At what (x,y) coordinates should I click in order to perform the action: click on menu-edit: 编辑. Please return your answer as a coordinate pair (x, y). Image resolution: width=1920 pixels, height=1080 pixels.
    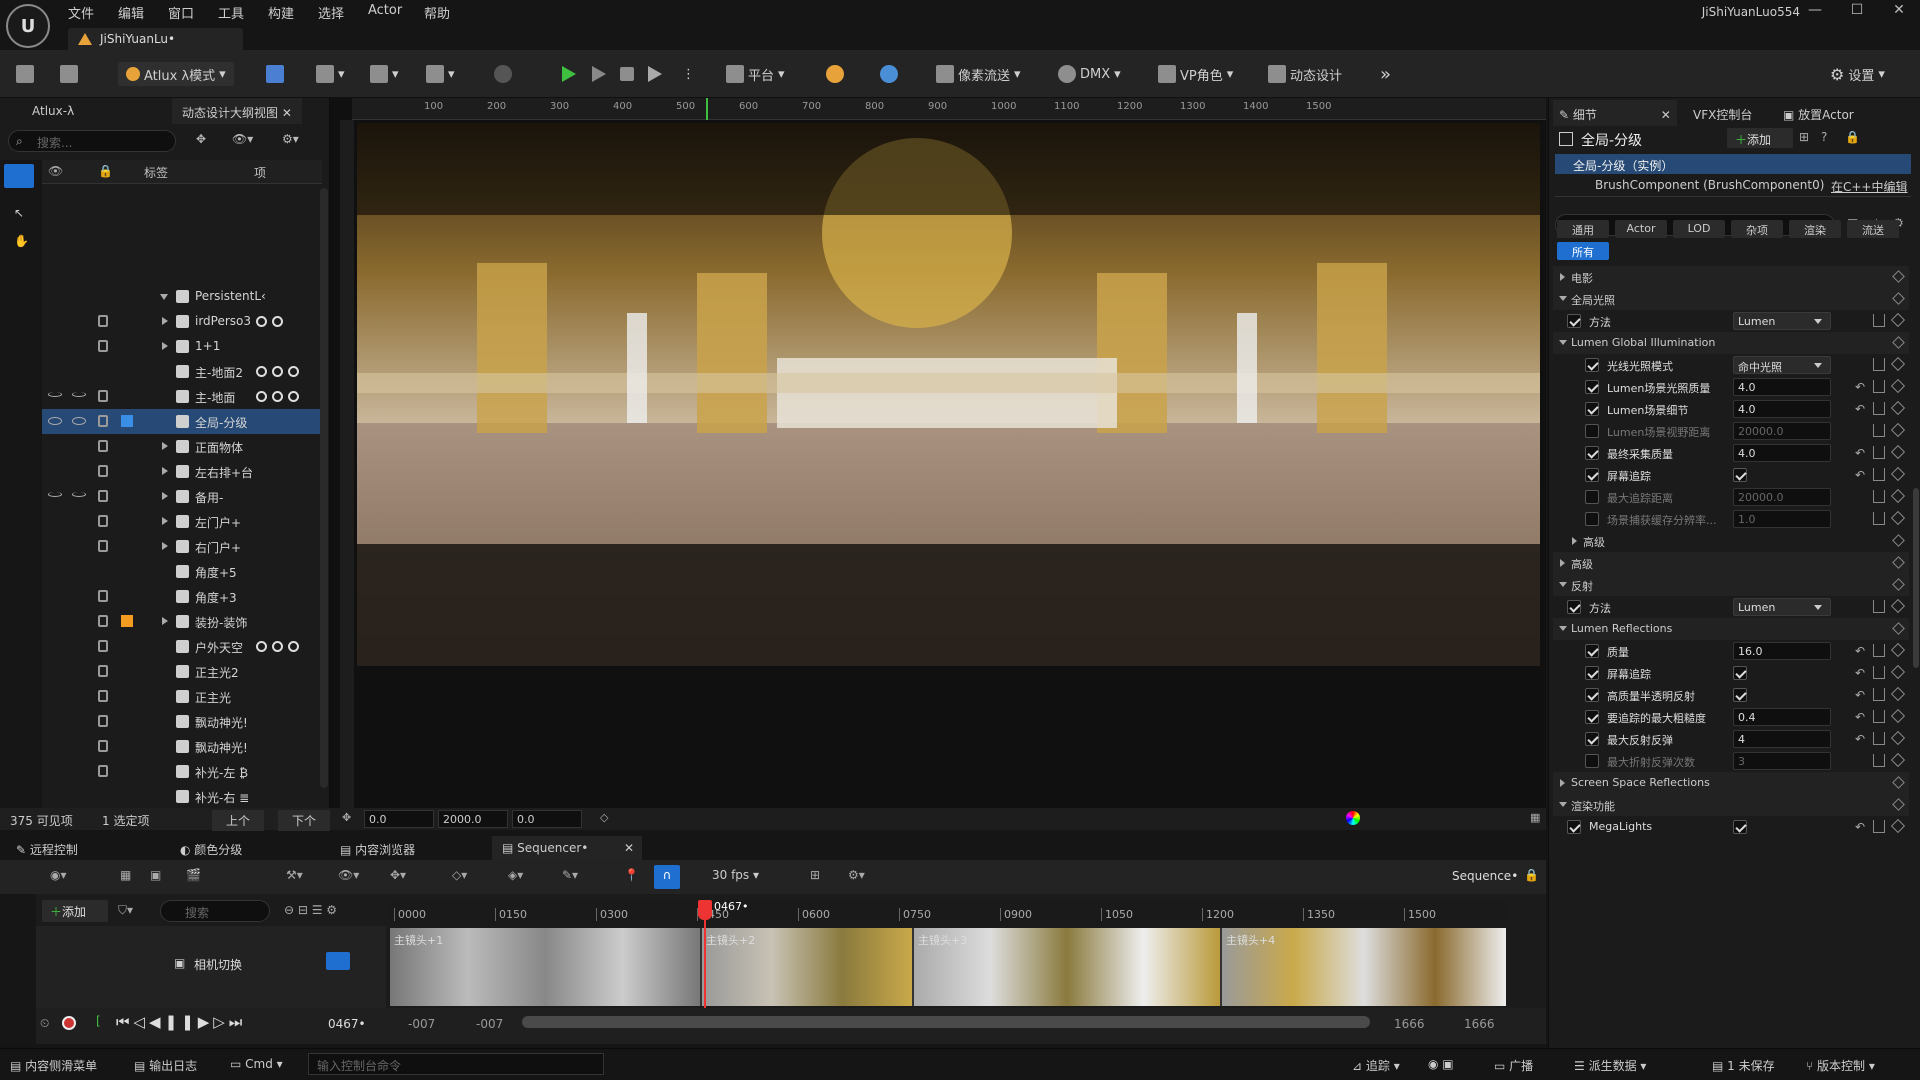
    Looking at the image, I should click on (131, 12).